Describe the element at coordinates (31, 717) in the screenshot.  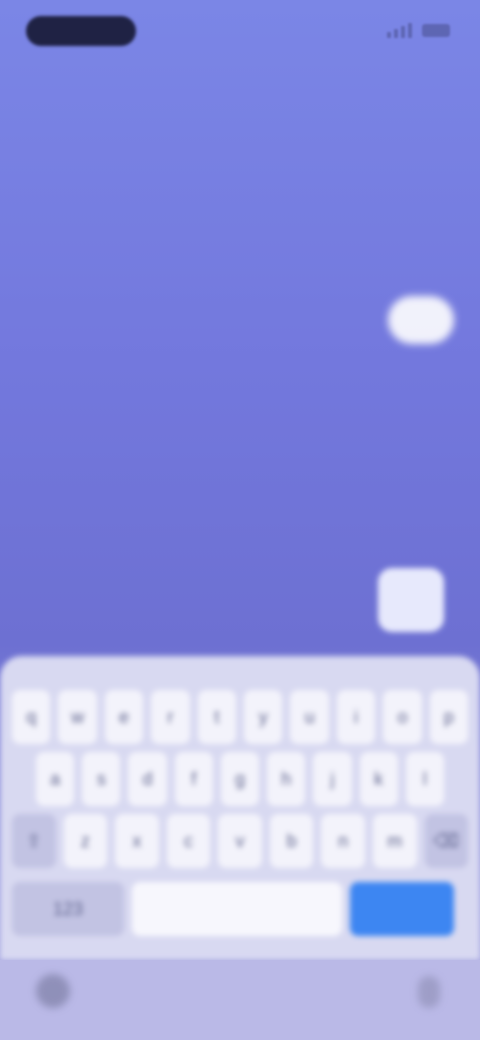
I see `key-q: q` at that location.